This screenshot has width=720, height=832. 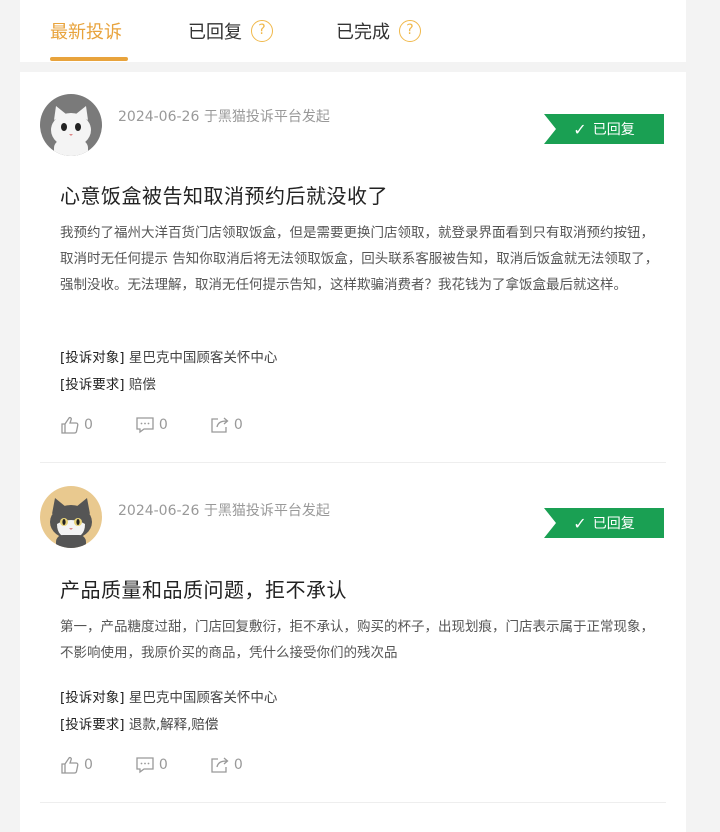 I want to click on complaint-title: 心意饭盒被告知取消预约后就没收了, so click(x=358, y=194).